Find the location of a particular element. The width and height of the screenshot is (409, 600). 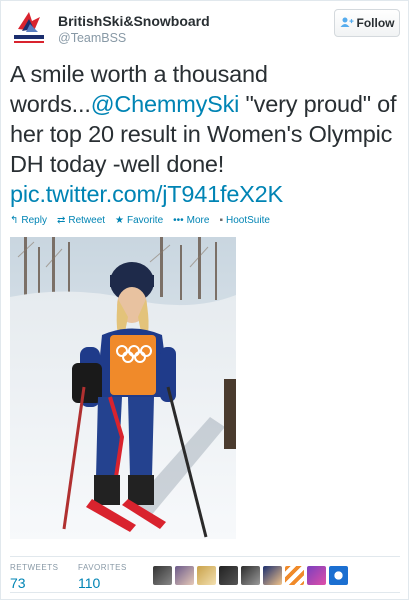

favorite-label: Favorite is located at coordinates (145, 220).